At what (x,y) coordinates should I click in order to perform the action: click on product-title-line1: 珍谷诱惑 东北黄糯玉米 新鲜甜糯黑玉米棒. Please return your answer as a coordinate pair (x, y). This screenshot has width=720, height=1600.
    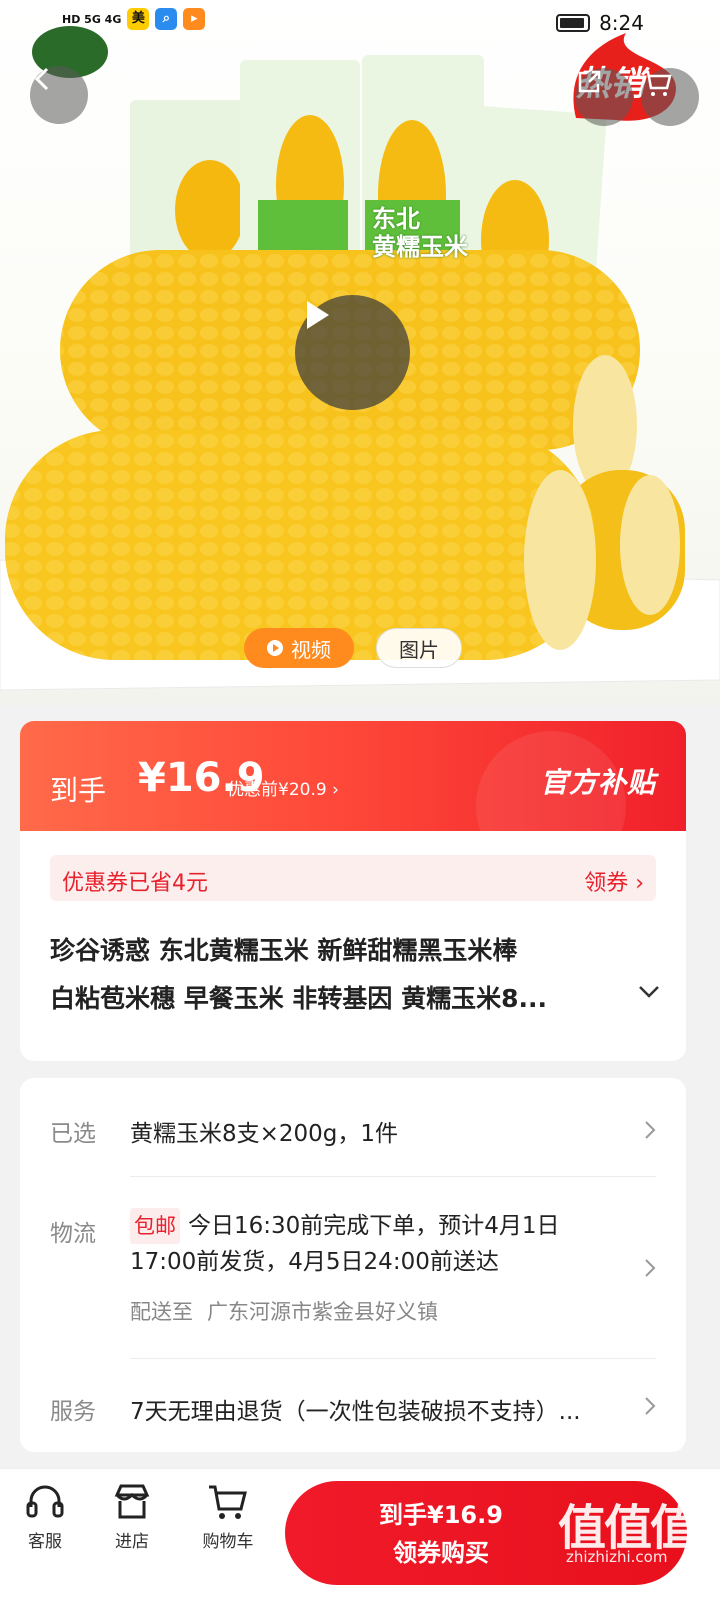
    Looking at the image, I should click on (284, 950).